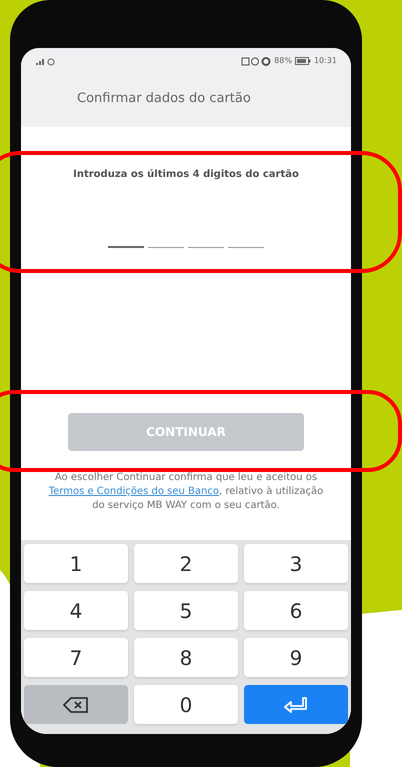  Describe the element at coordinates (296, 563) in the screenshot. I see `keypad-key: 3` at that location.